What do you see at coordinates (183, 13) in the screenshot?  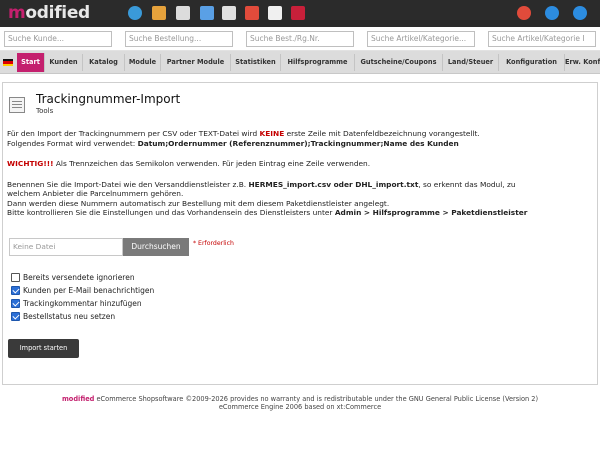 I see `order-icon` at bounding box center [183, 13].